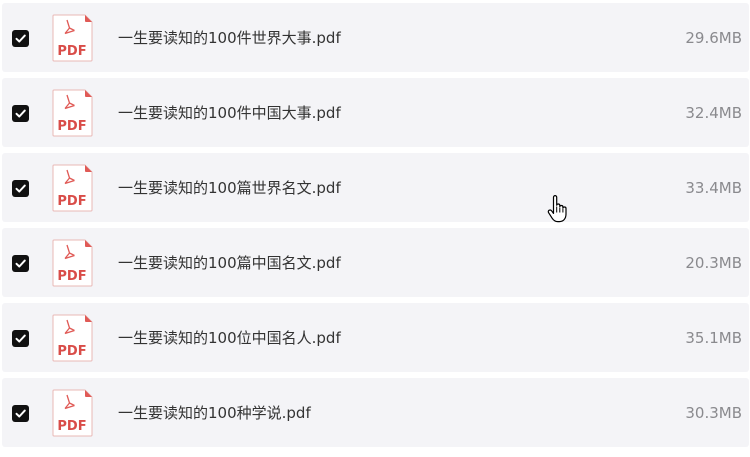 The height and width of the screenshot is (457, 750). What do you see at coordinates (713, 263) in the screenshot?
I see `file-size: 20.3MB` at bounding box center [713, 263].